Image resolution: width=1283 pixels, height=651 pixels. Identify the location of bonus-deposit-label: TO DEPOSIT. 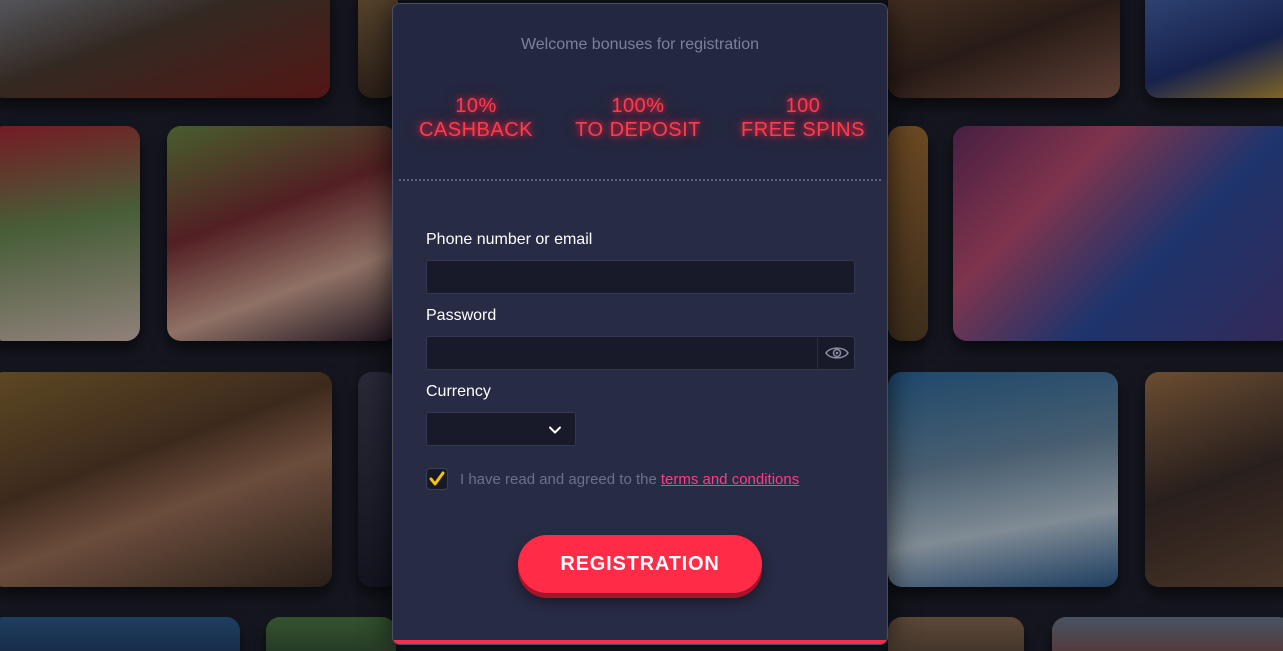
(638, 130).